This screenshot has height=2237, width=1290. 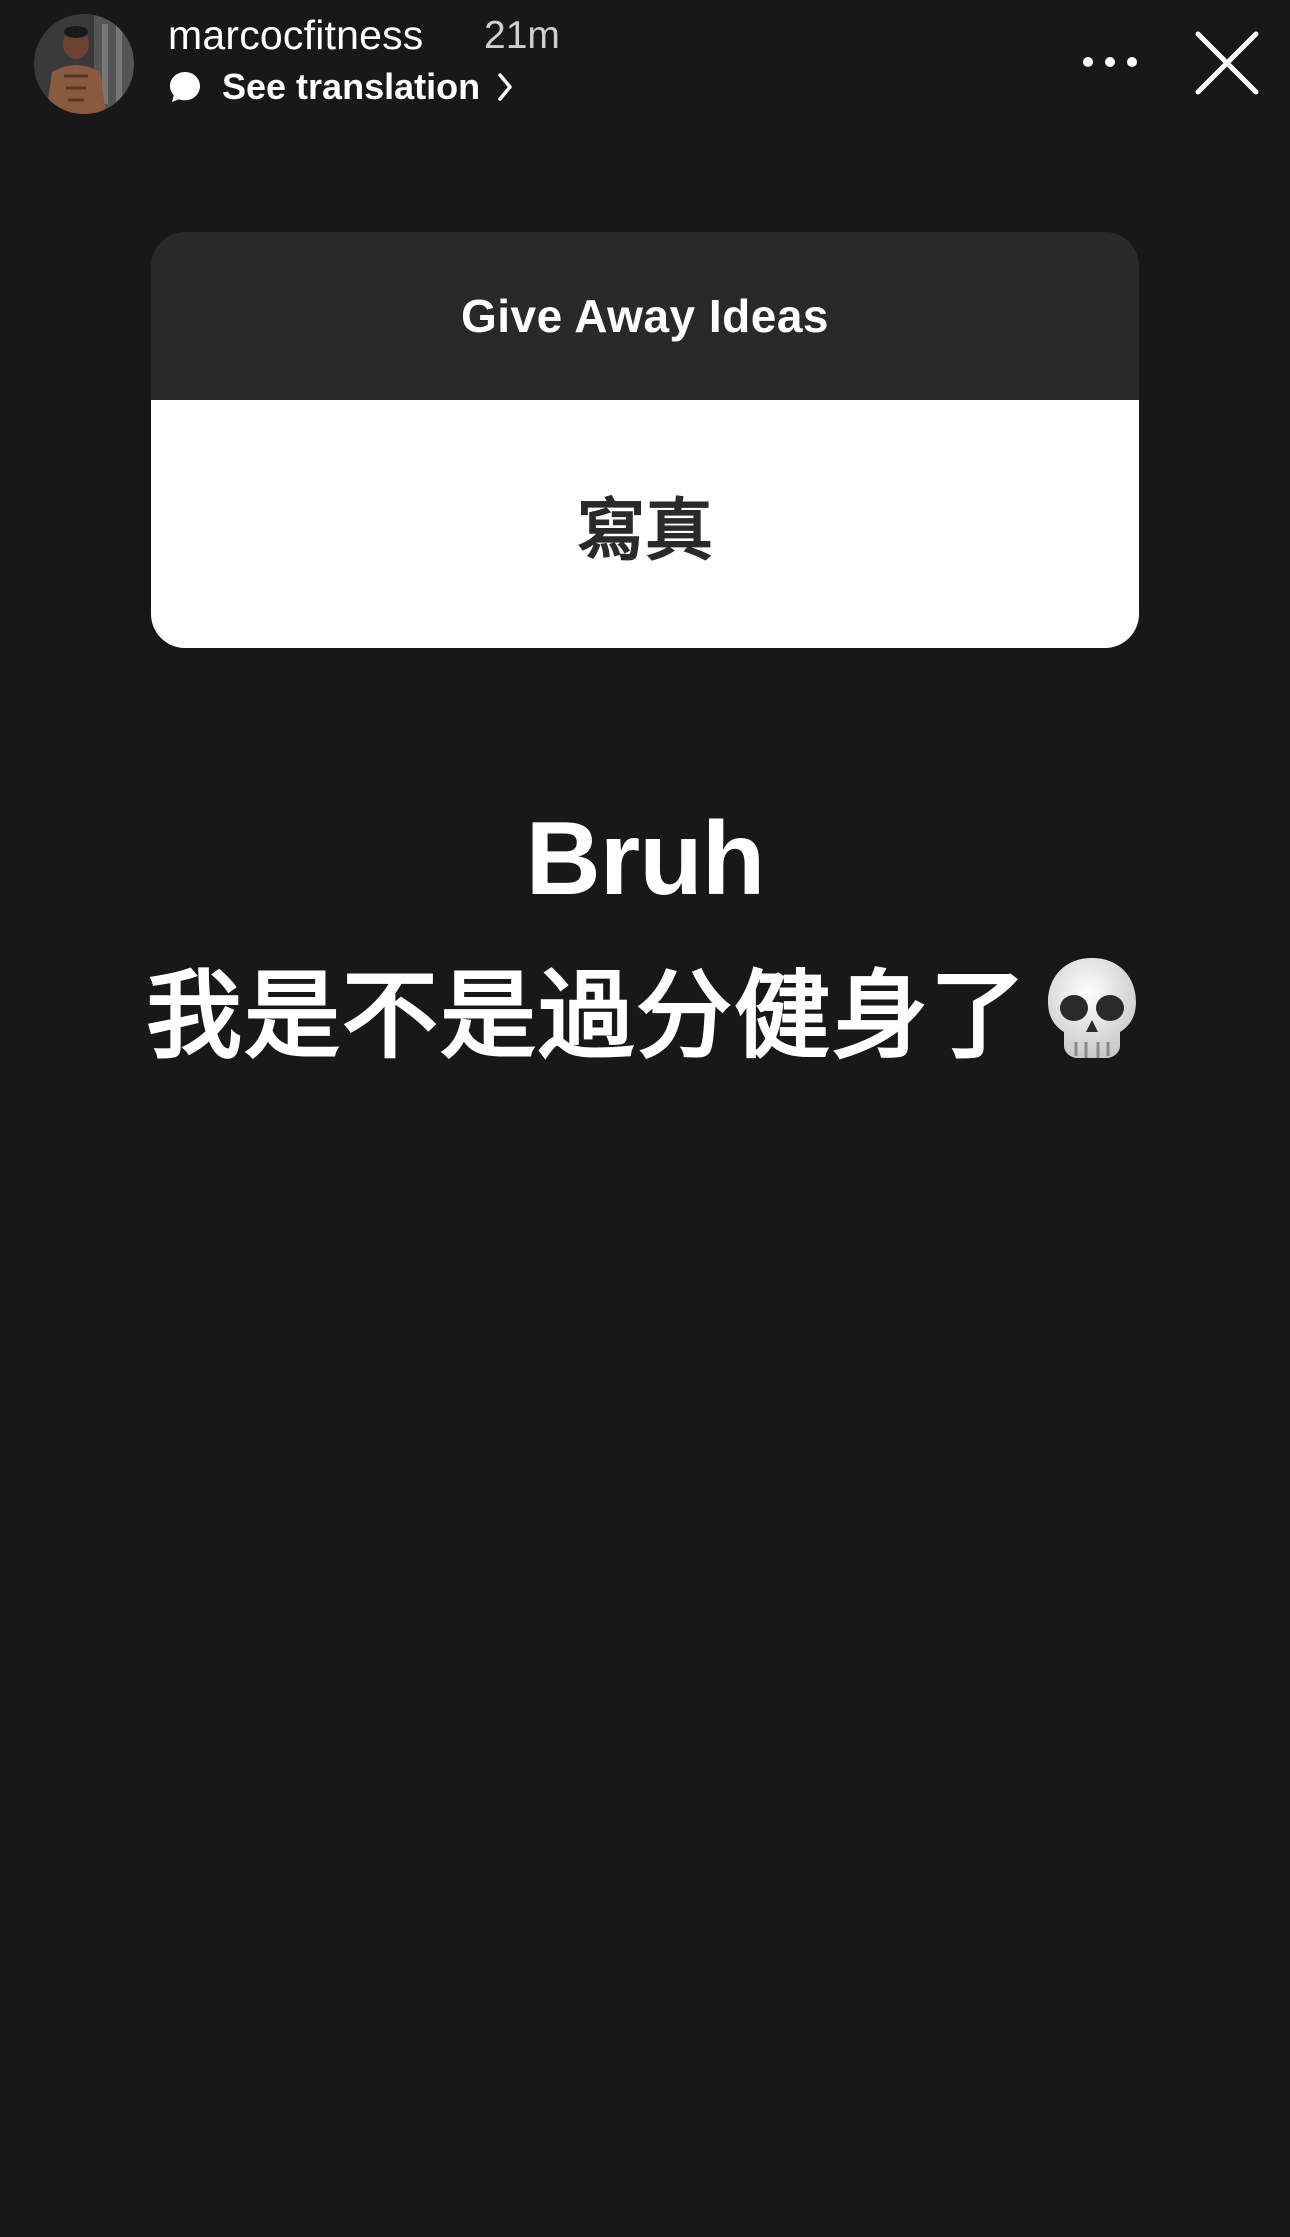 I want to click on see-translation-link: See translation, so click(x=342, y=87).